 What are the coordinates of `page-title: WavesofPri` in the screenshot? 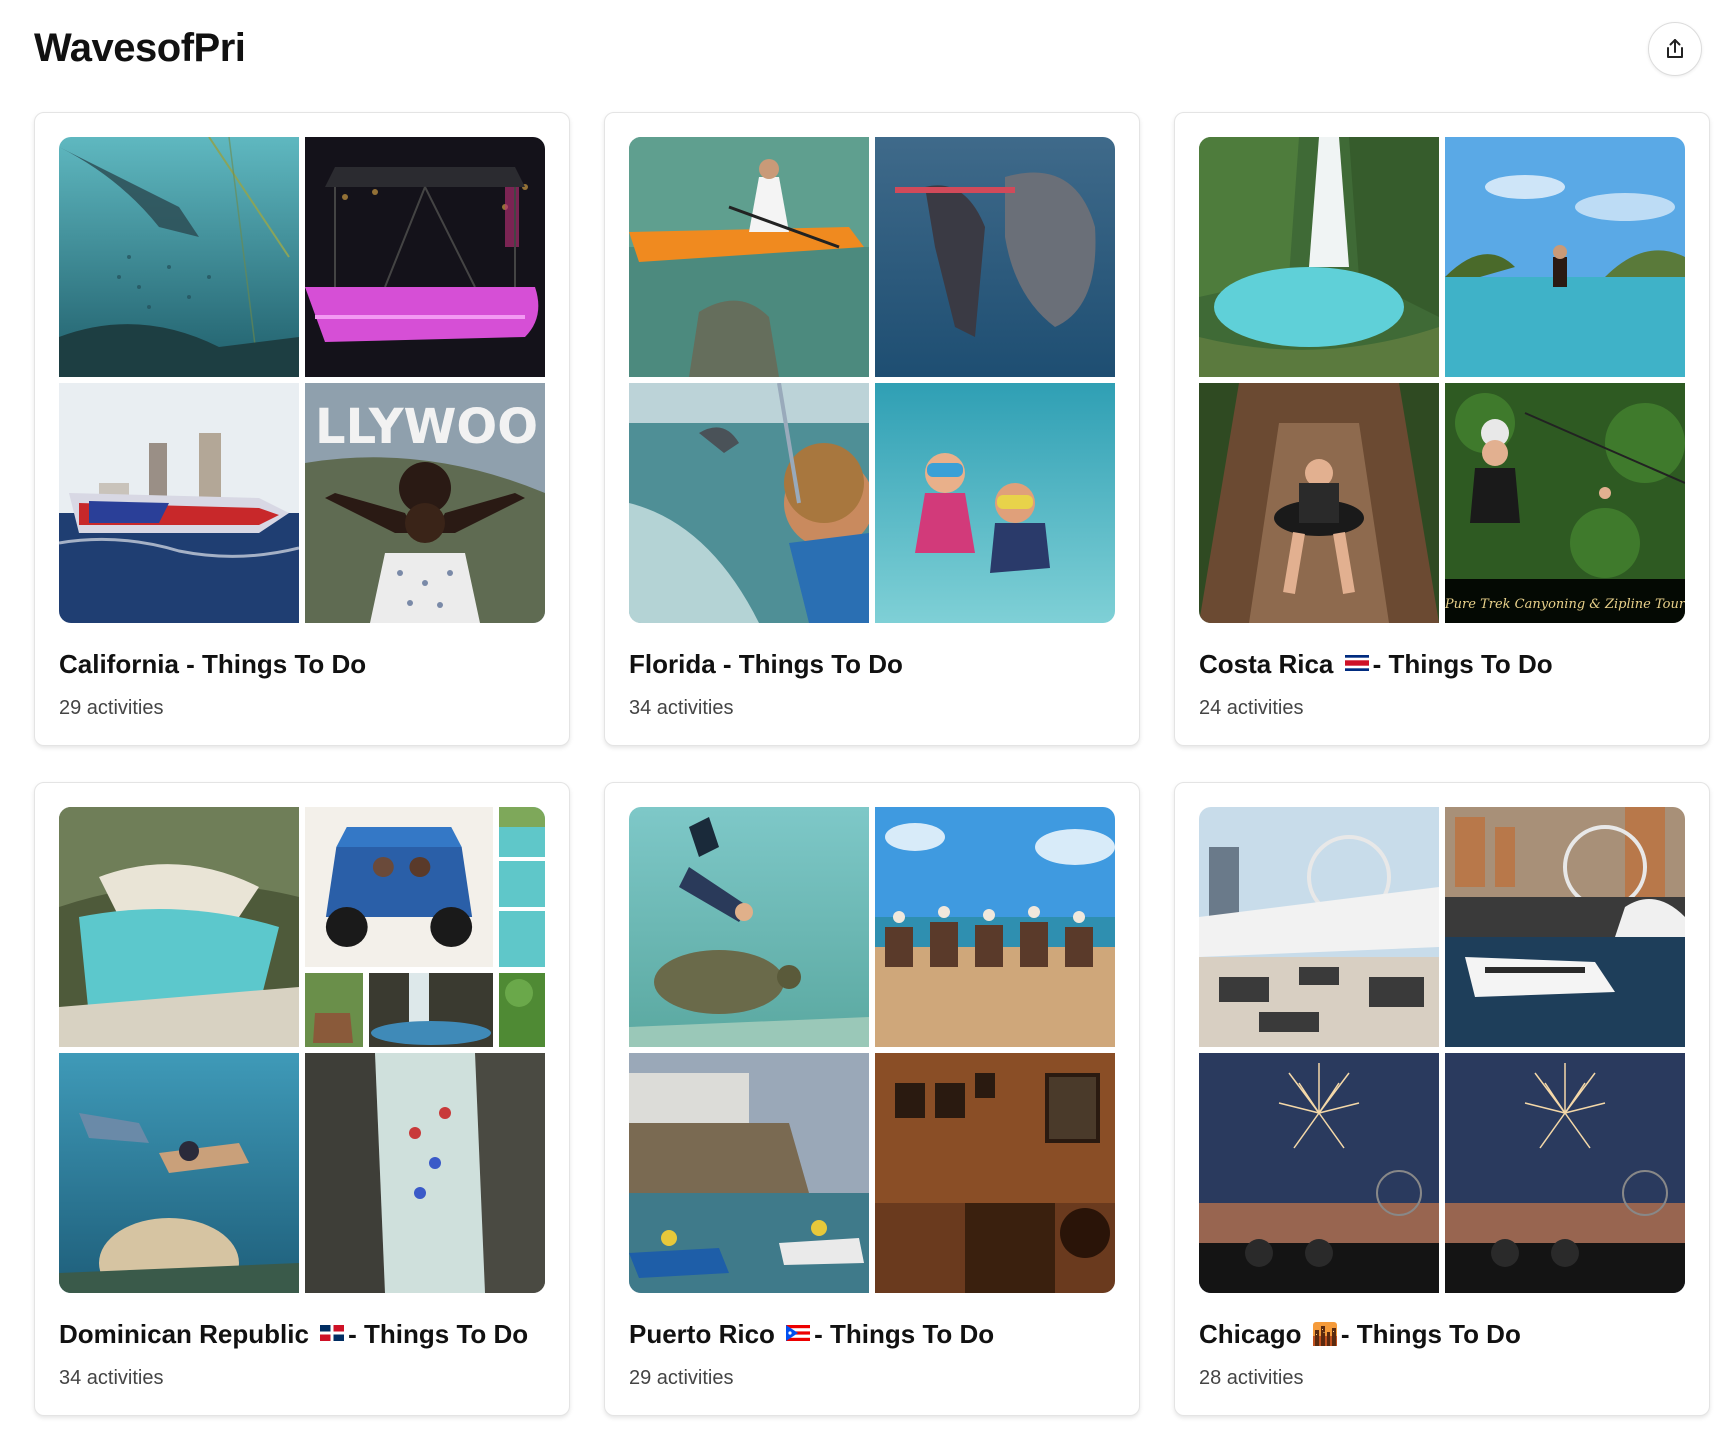 It's located at (140, 48).